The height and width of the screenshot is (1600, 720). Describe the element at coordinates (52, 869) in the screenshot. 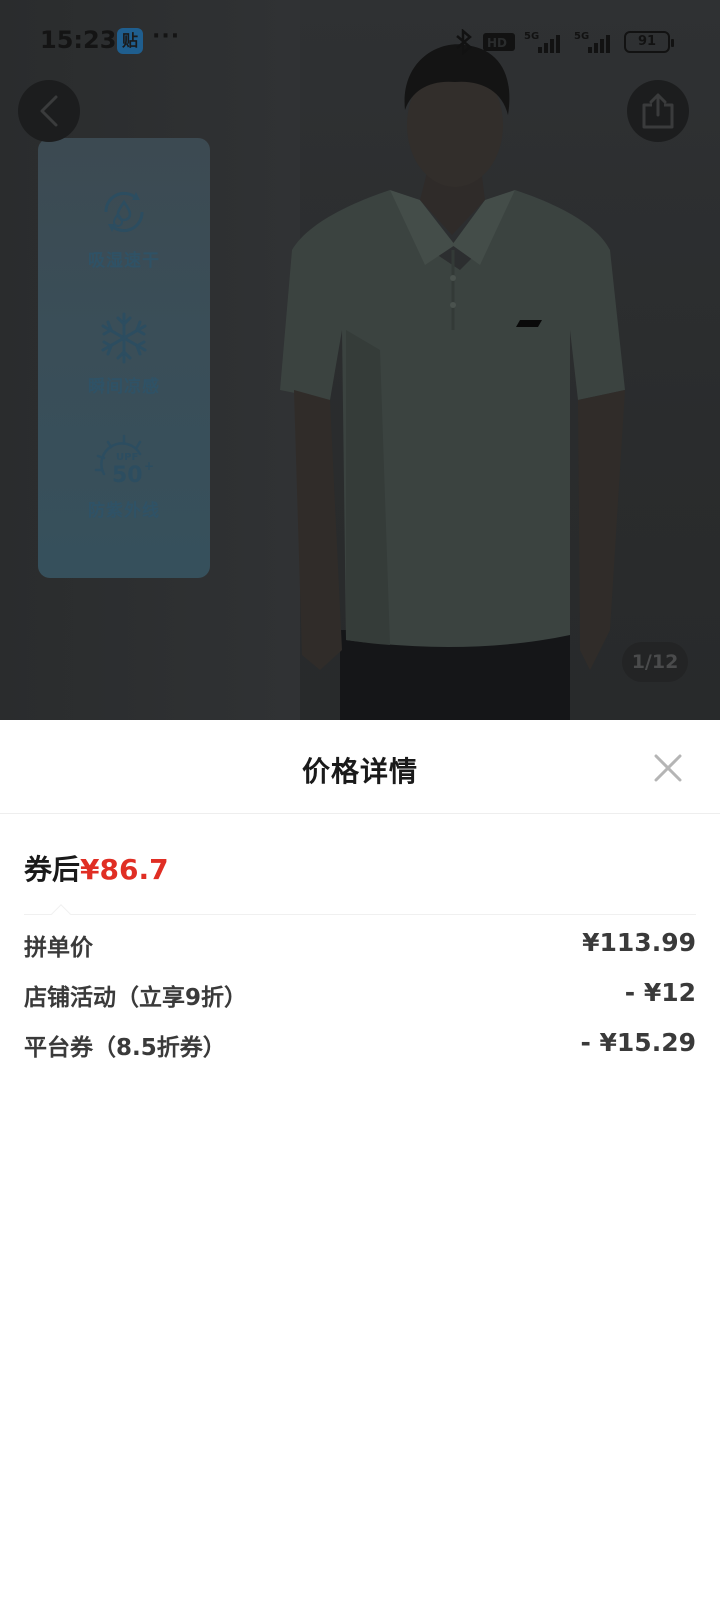

I see `after-coupon-label: 券后` at that location.